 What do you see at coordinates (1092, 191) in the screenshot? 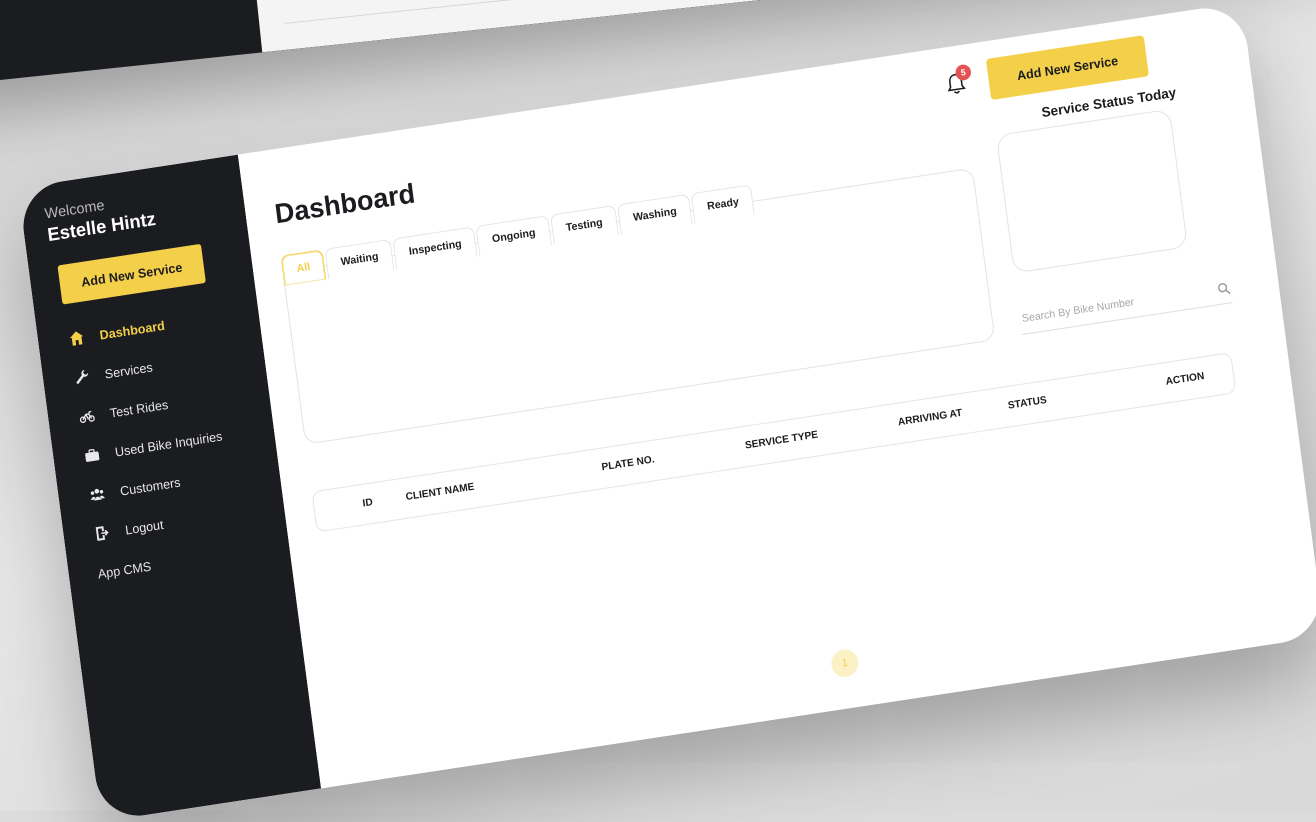
I see `service-status-panel` at bounding box center [1092, 191].